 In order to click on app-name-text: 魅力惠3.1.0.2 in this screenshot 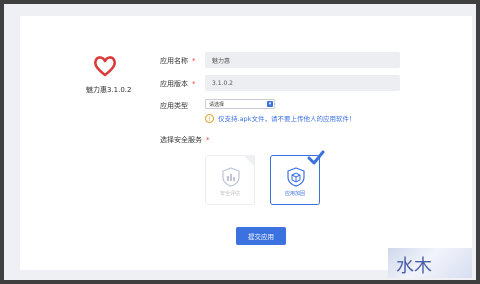, I will do `click(109, 90)`.